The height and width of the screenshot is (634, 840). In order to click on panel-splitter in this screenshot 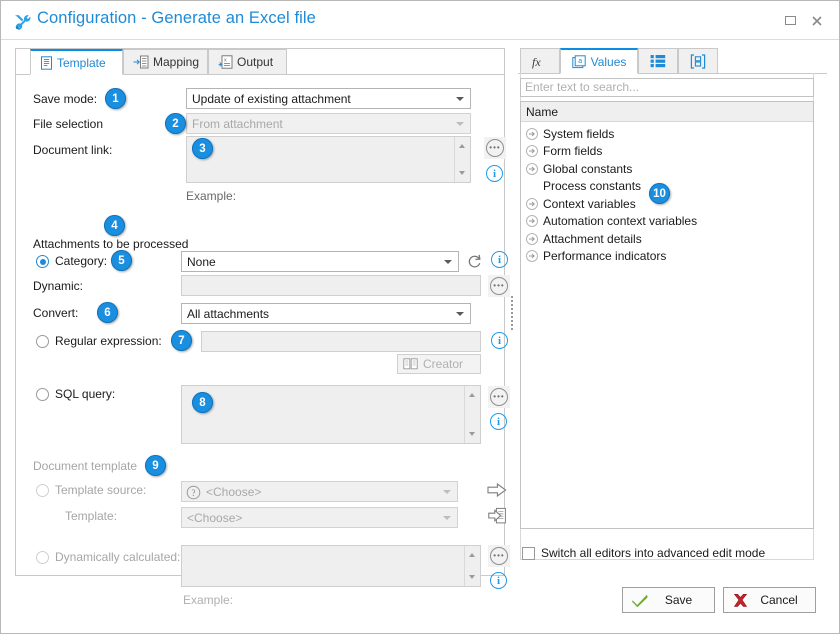, I will do `click(511, 312)`.